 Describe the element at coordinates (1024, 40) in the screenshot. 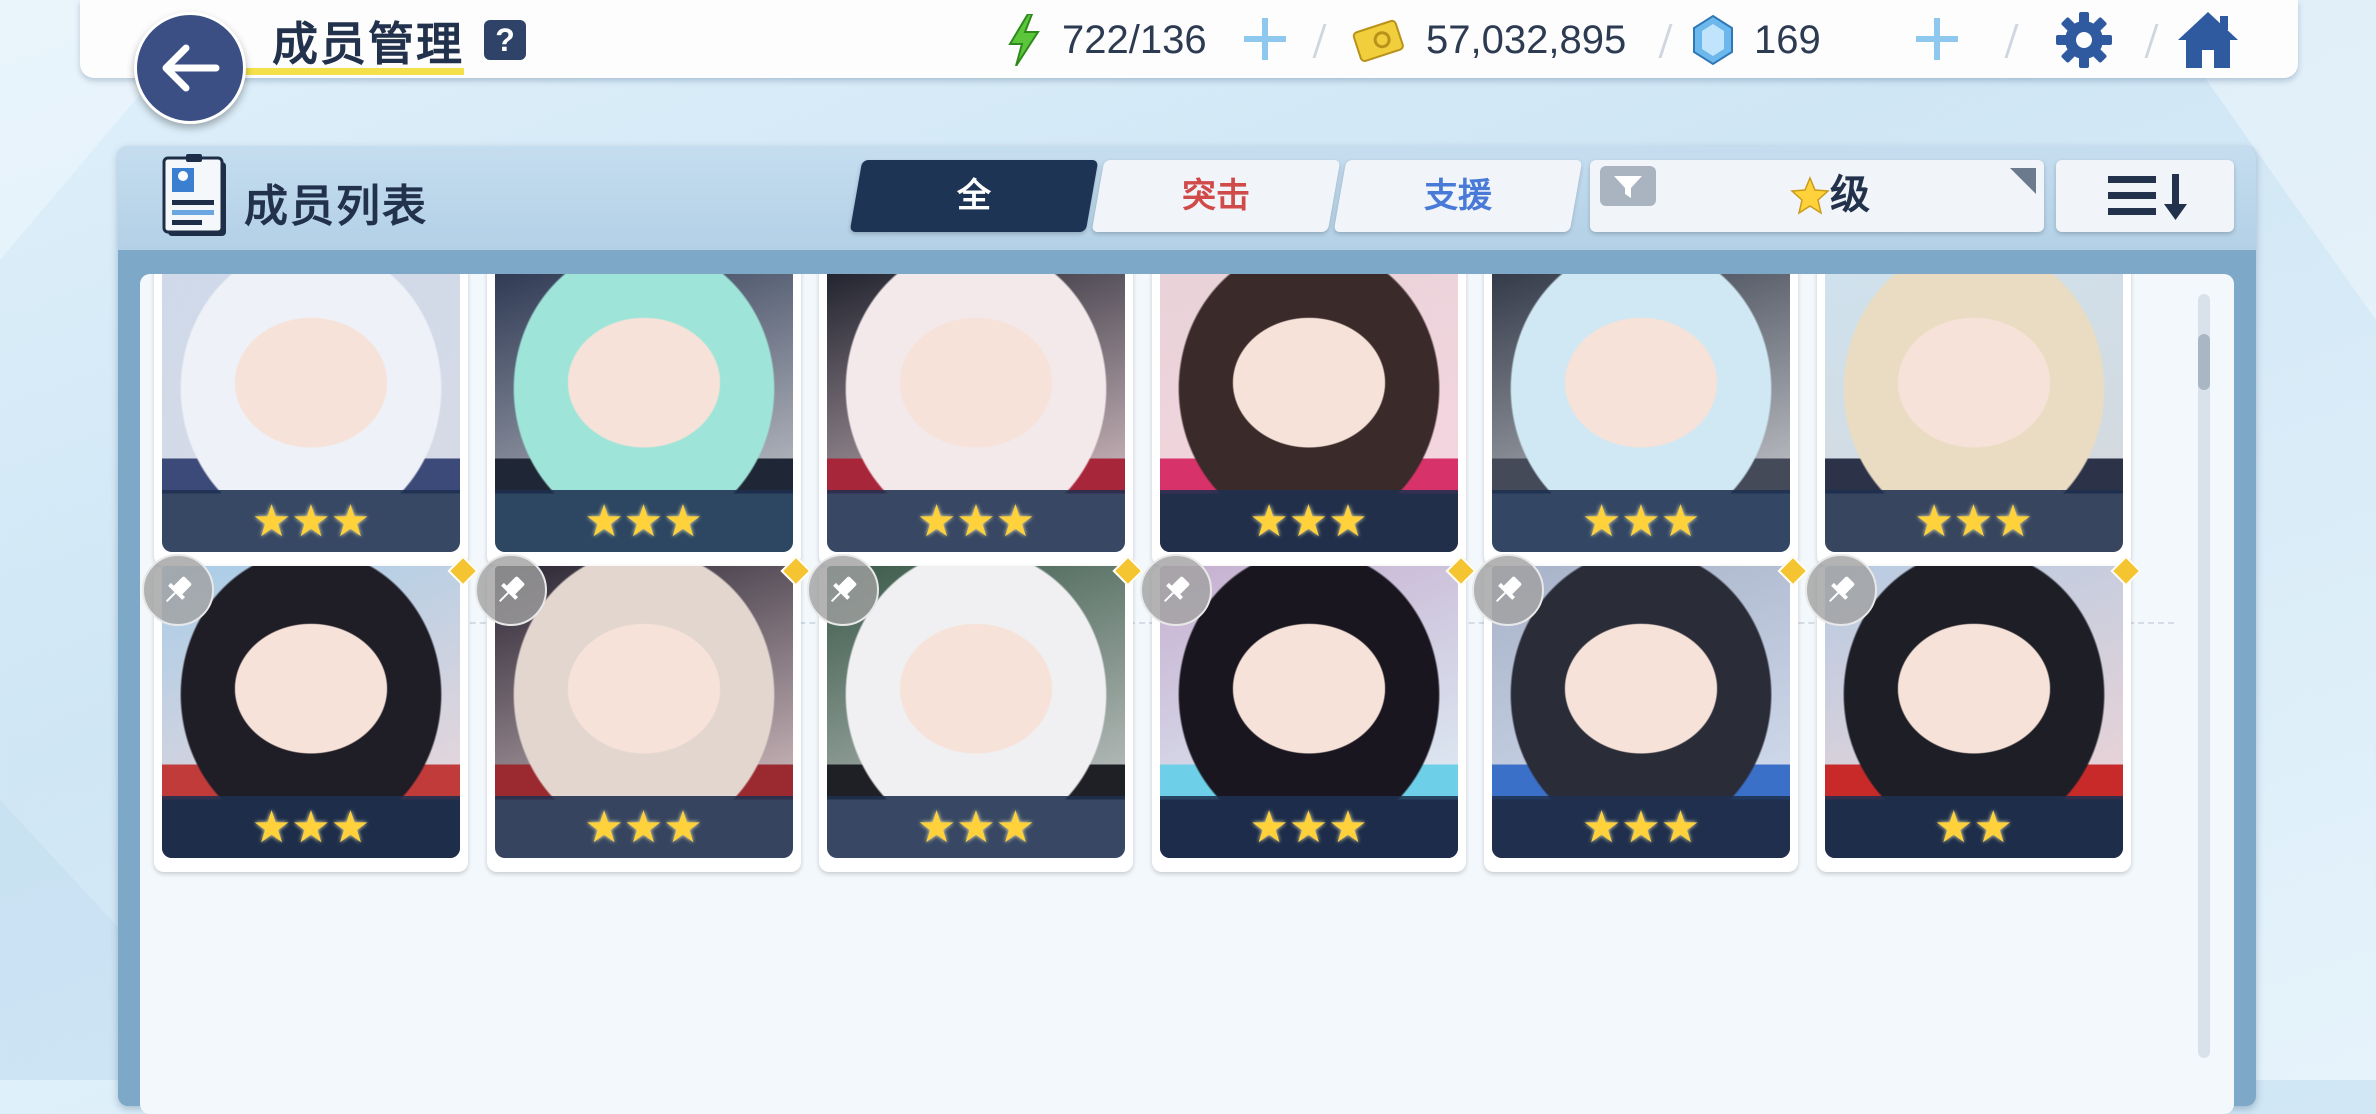

I see `ap-bolt-icon` at that location.